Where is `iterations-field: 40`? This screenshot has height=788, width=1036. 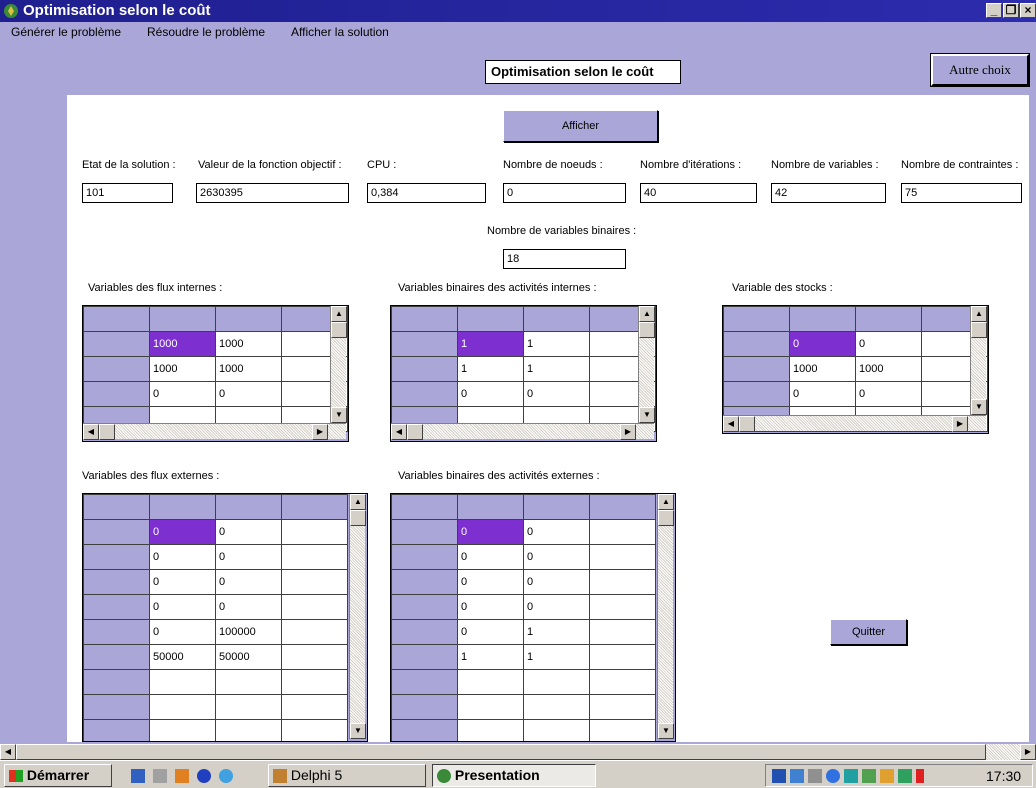 iterations-field: 40 is located at coordinates (698, 193).